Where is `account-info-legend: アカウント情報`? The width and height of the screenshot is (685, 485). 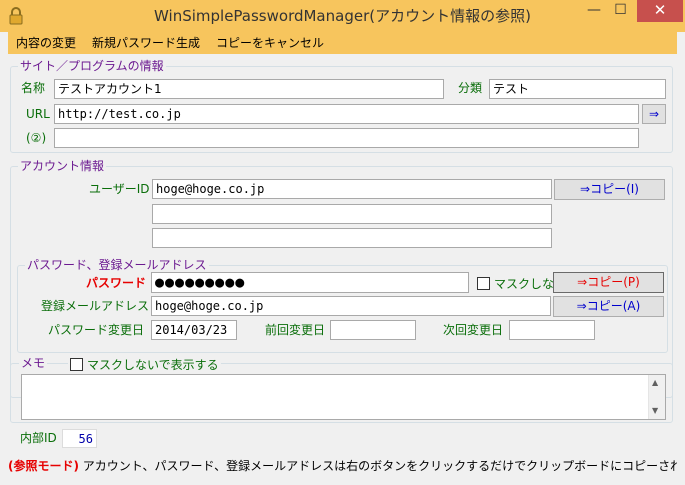 account-info-legend: アカウント情報 is located at coordinates (62, 166).